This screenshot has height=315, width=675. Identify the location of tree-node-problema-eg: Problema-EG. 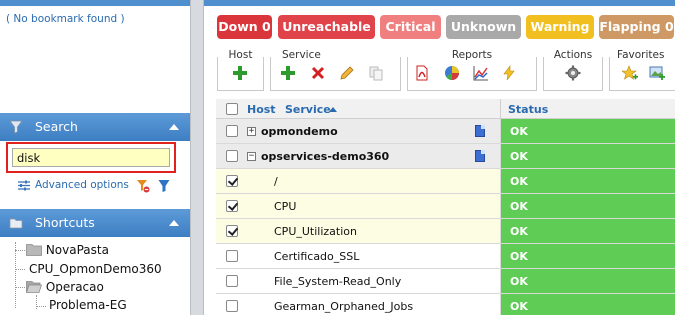
(88, 305).